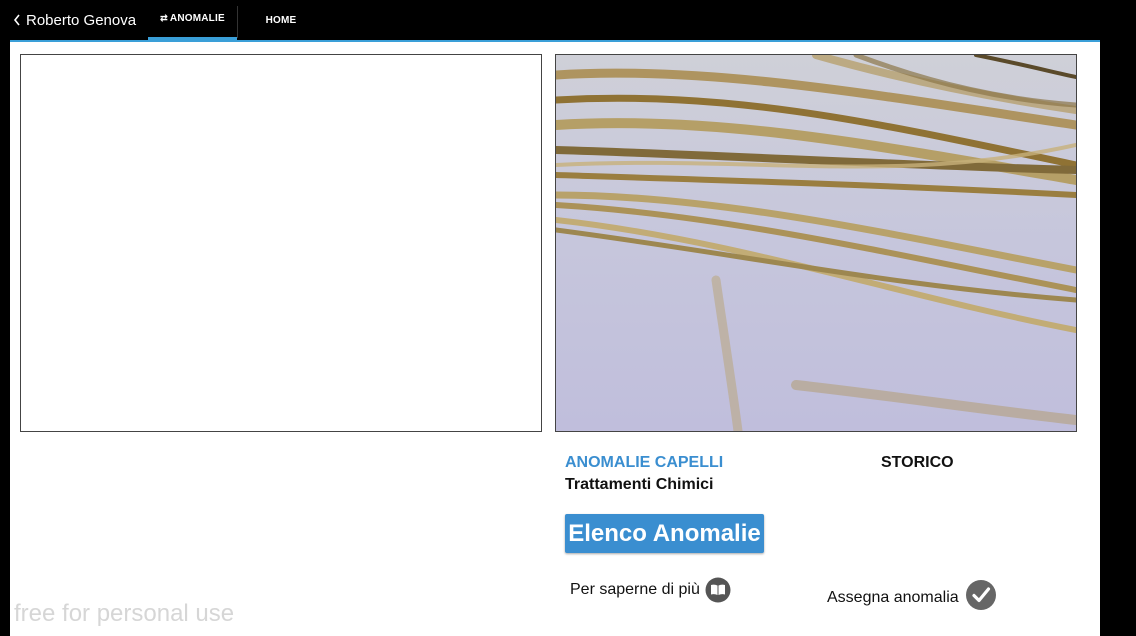  Describe the element at coordinates (644, 462) in the screenshot. I see `section-title: ANOMALIE CAPELLI` at that location.